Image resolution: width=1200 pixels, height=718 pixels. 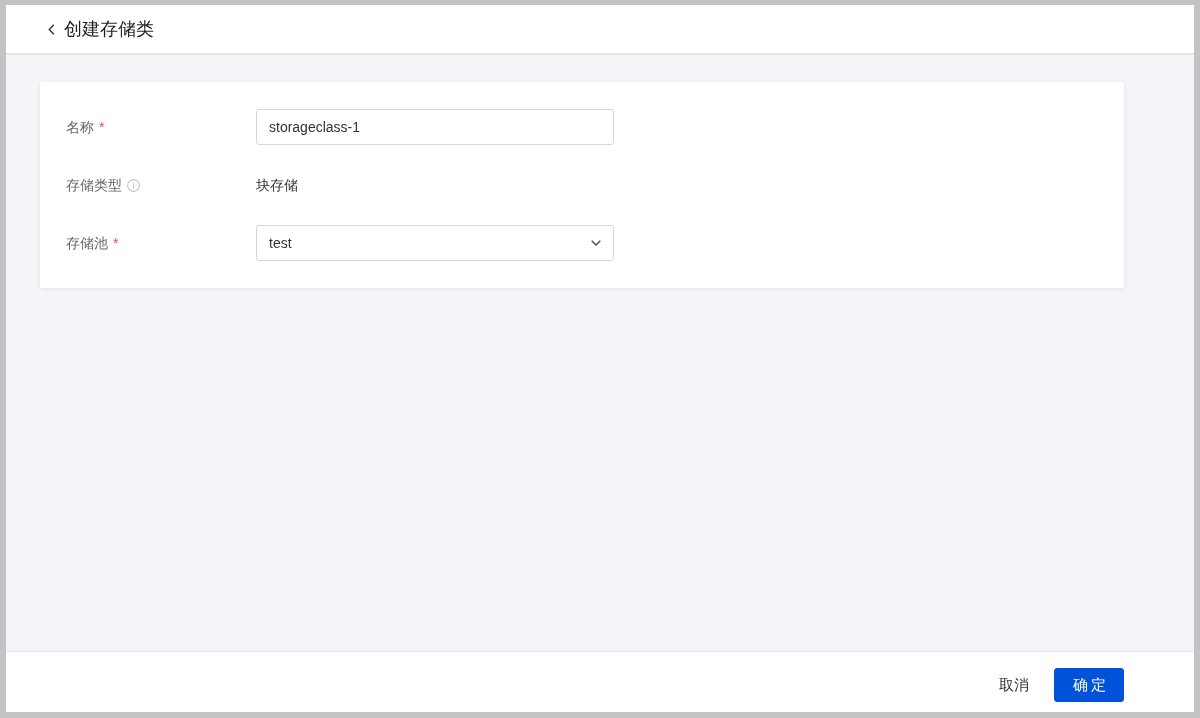 What do you see at coordinates (51, 29) in the screenshot?
I see `chevron-left-icon` at bounding box center [51, 29].